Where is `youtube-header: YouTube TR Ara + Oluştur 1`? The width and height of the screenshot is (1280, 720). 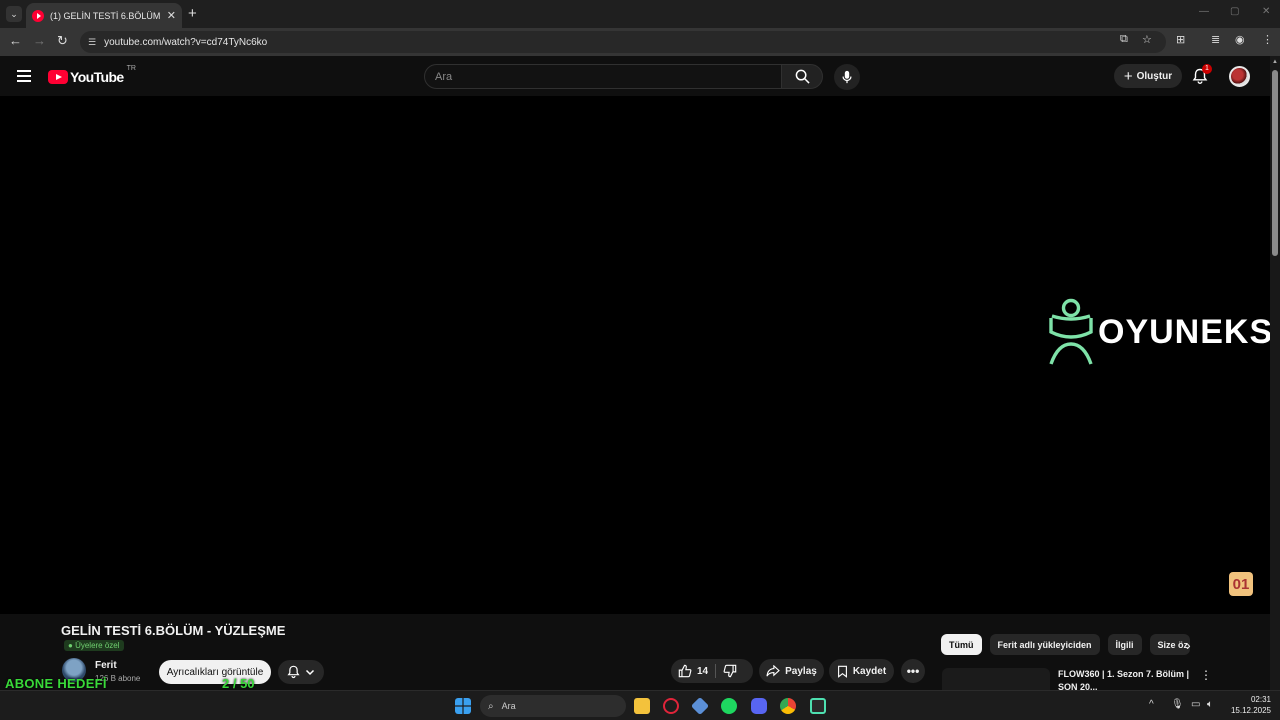 youtube-header: YouTube TR Ara + Oluştur 1 is located at coordinates (635, 76).